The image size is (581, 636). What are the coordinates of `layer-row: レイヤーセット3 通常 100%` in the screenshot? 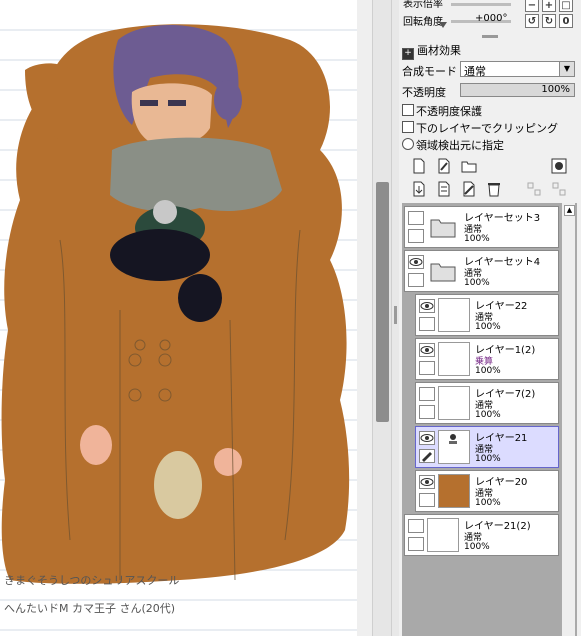 It's located at (481, 227).